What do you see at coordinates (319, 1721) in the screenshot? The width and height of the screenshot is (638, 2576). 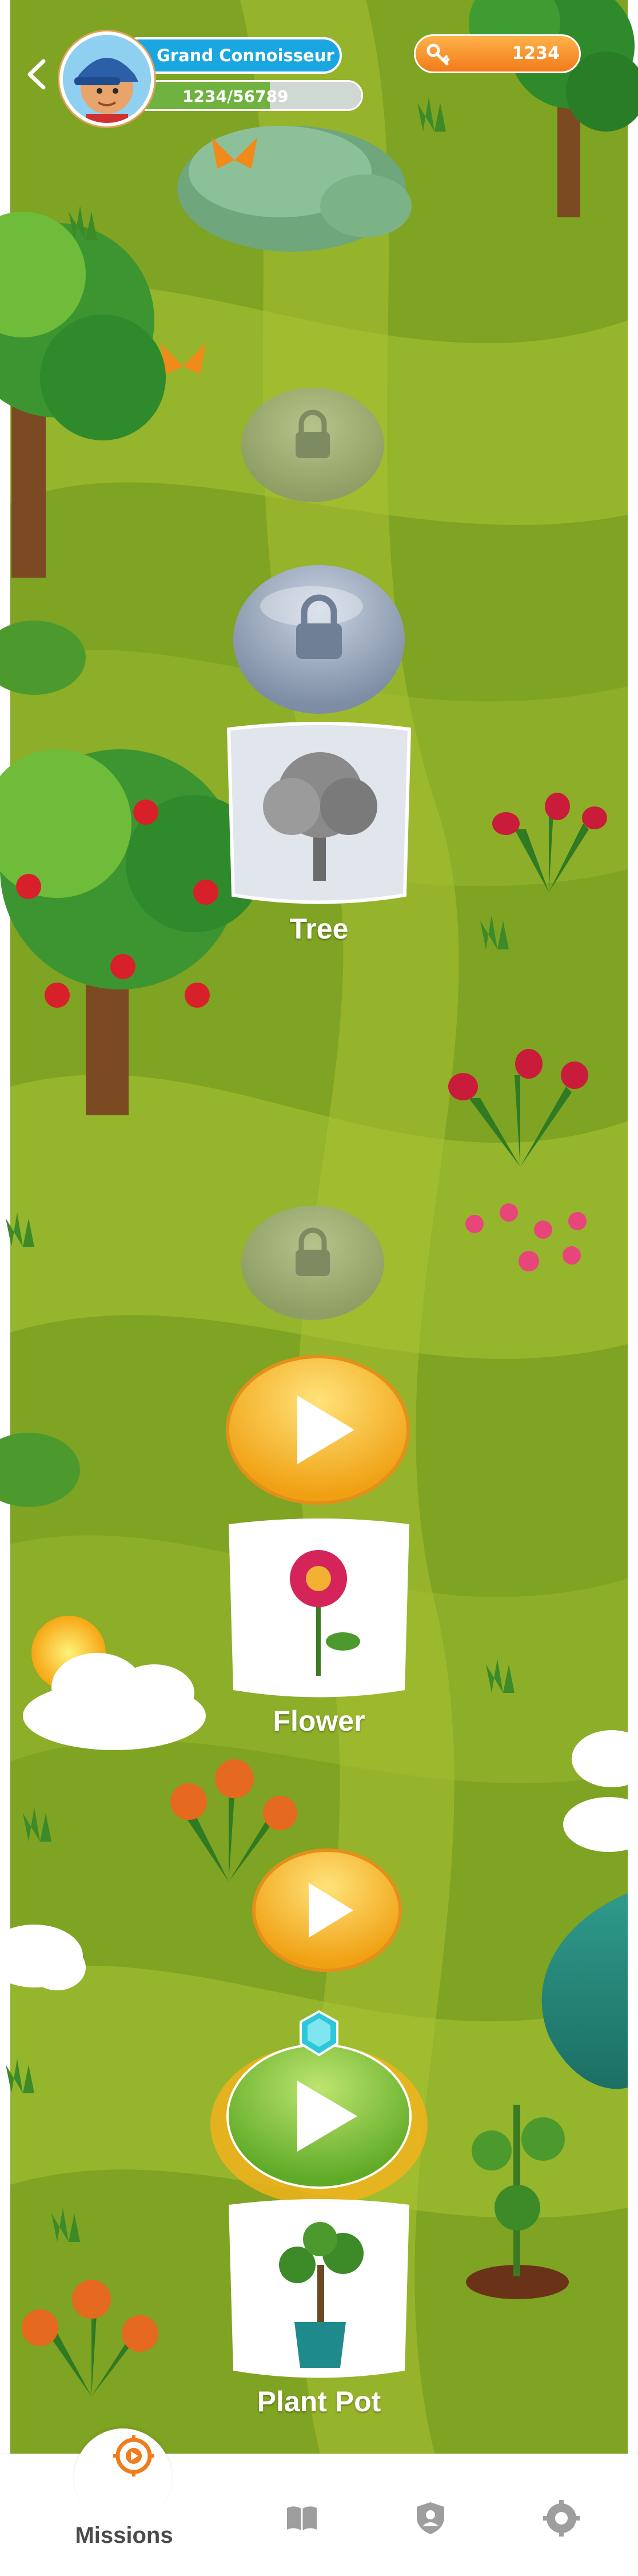 I see `reward-label-flower: Flower` at bounding box center [319, 1721].